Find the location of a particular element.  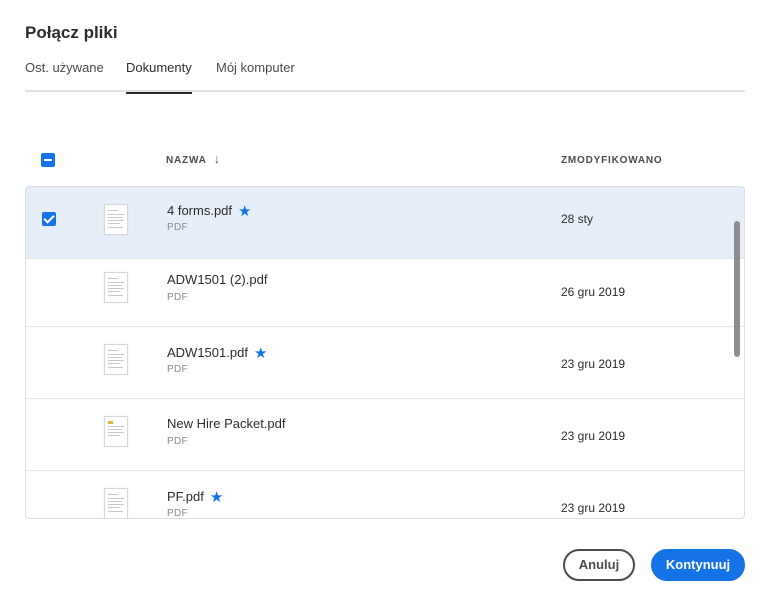

file-row: ADW1501.pdf ★ PDF 23 gru 2019 is located at coordinates (385, 363).